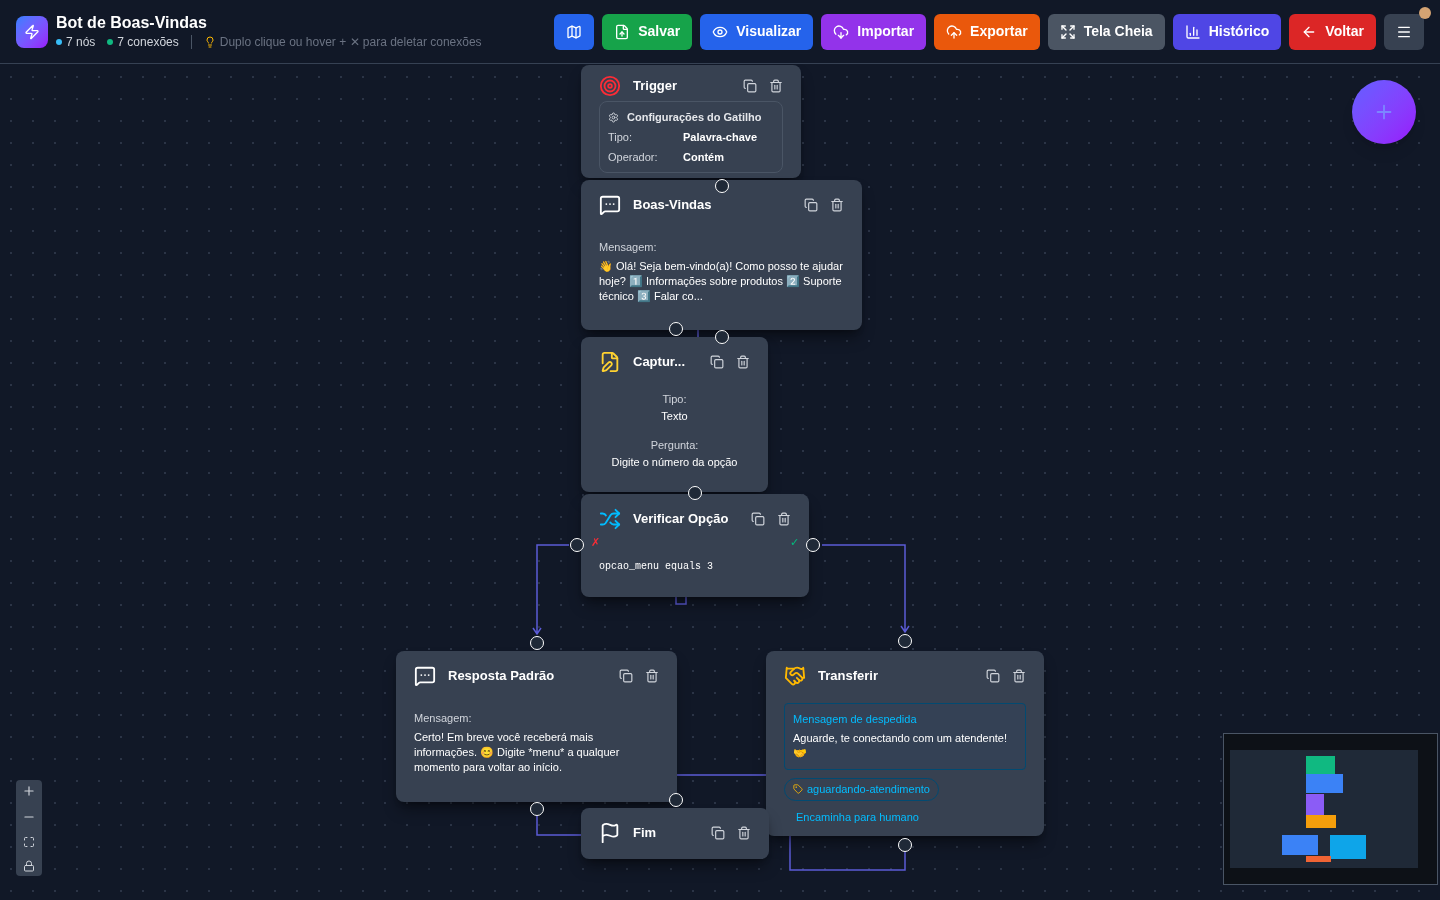 The width and height of the screenshot is (1440, 900). I want to click on lightbulb-icon, so click(209, 41).